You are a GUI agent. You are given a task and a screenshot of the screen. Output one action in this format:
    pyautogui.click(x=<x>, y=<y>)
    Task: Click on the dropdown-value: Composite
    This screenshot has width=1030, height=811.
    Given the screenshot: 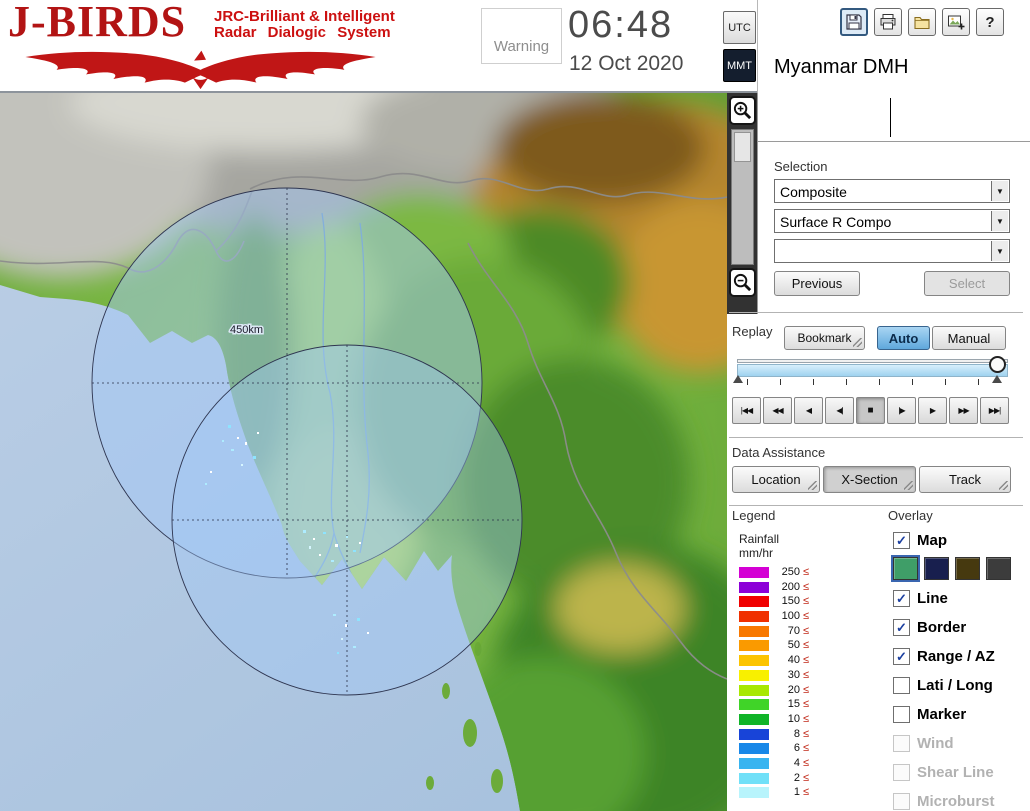 What is the action you would take?
    pyautogui.click(x=813, y=192)
    